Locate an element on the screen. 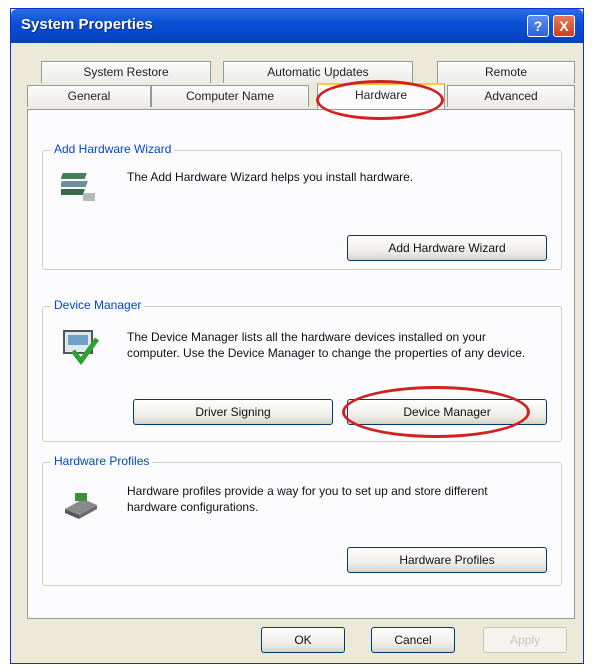 This screenshot has width=592, height=672. close-button: X is located at coordinates (564, 26).